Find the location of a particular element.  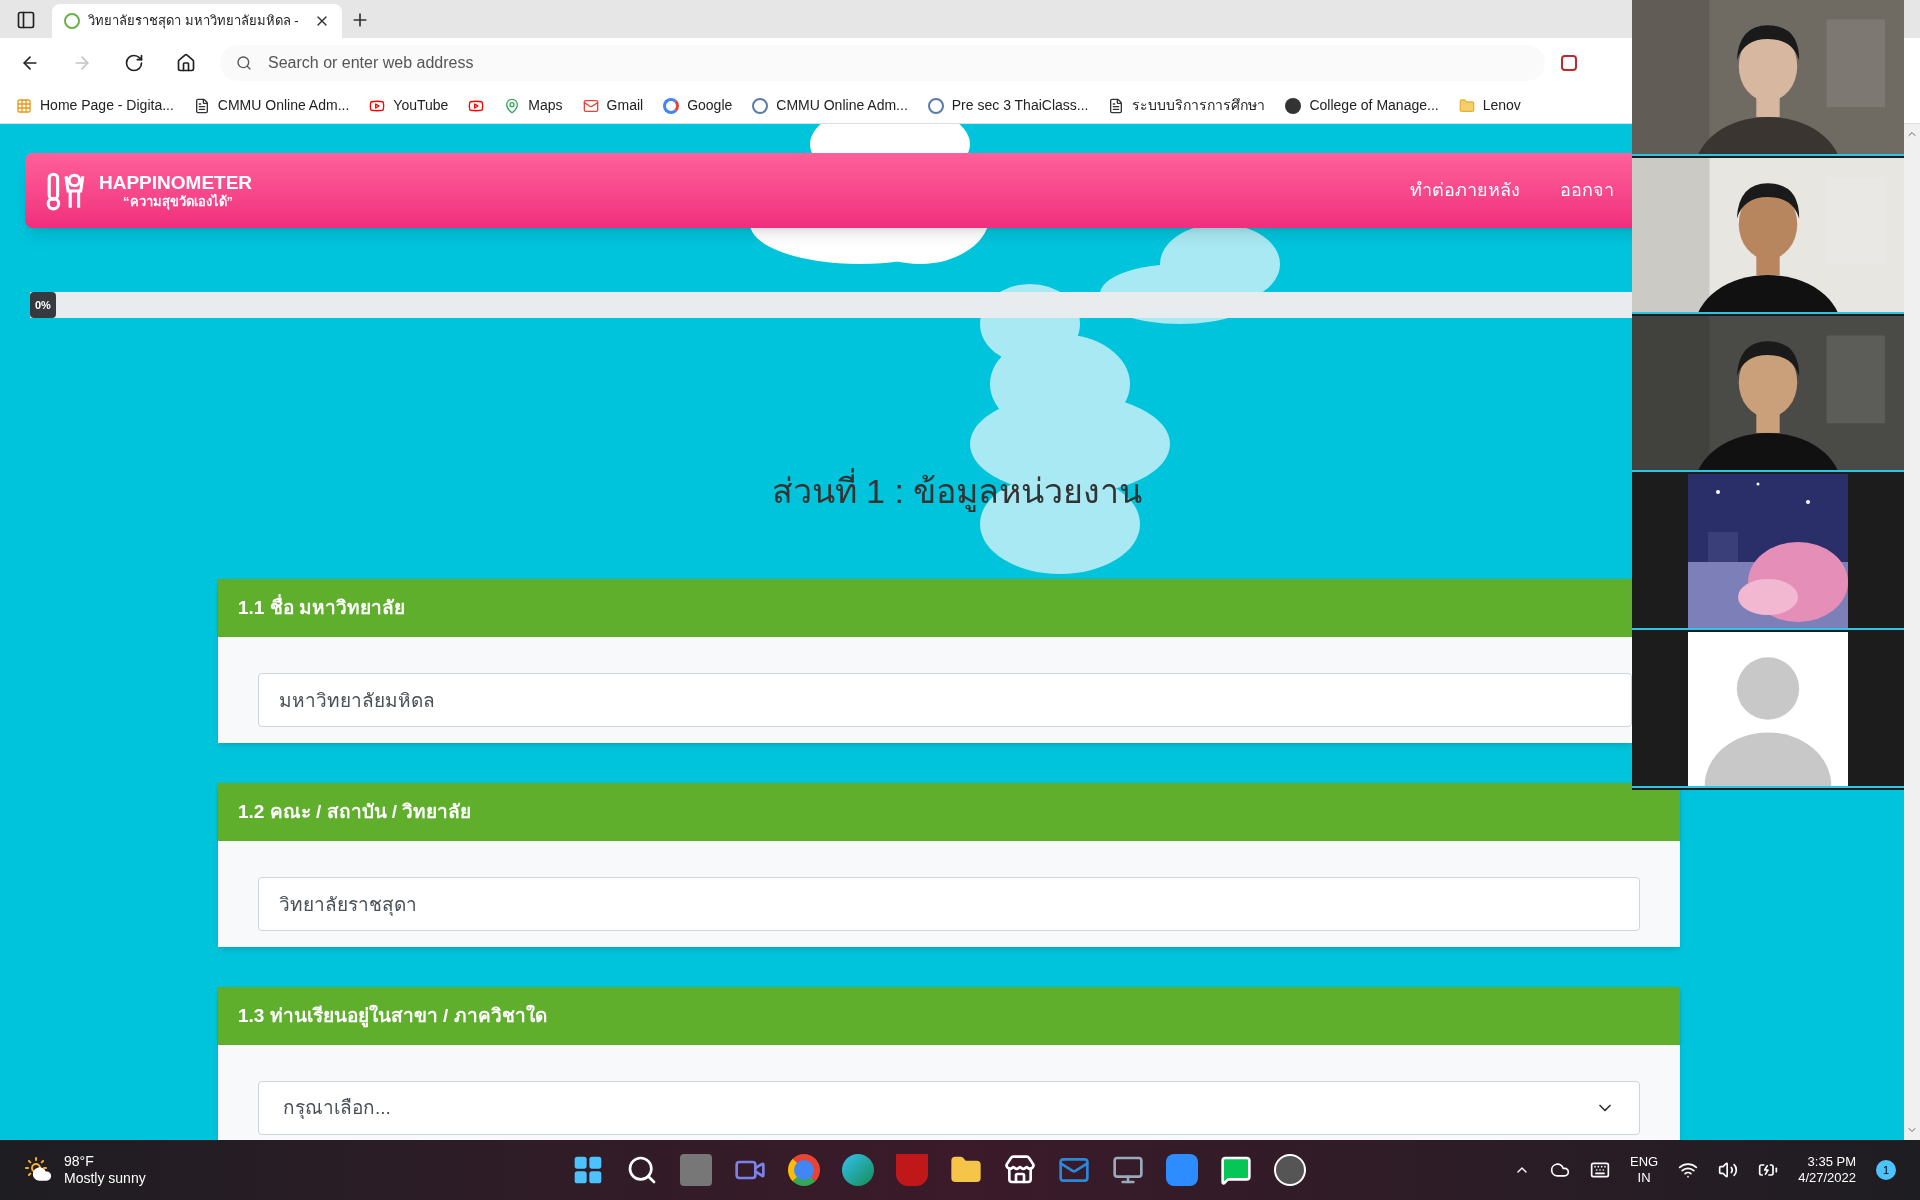

address-bar: Search or enter web address is located at coordinates (882, 63).